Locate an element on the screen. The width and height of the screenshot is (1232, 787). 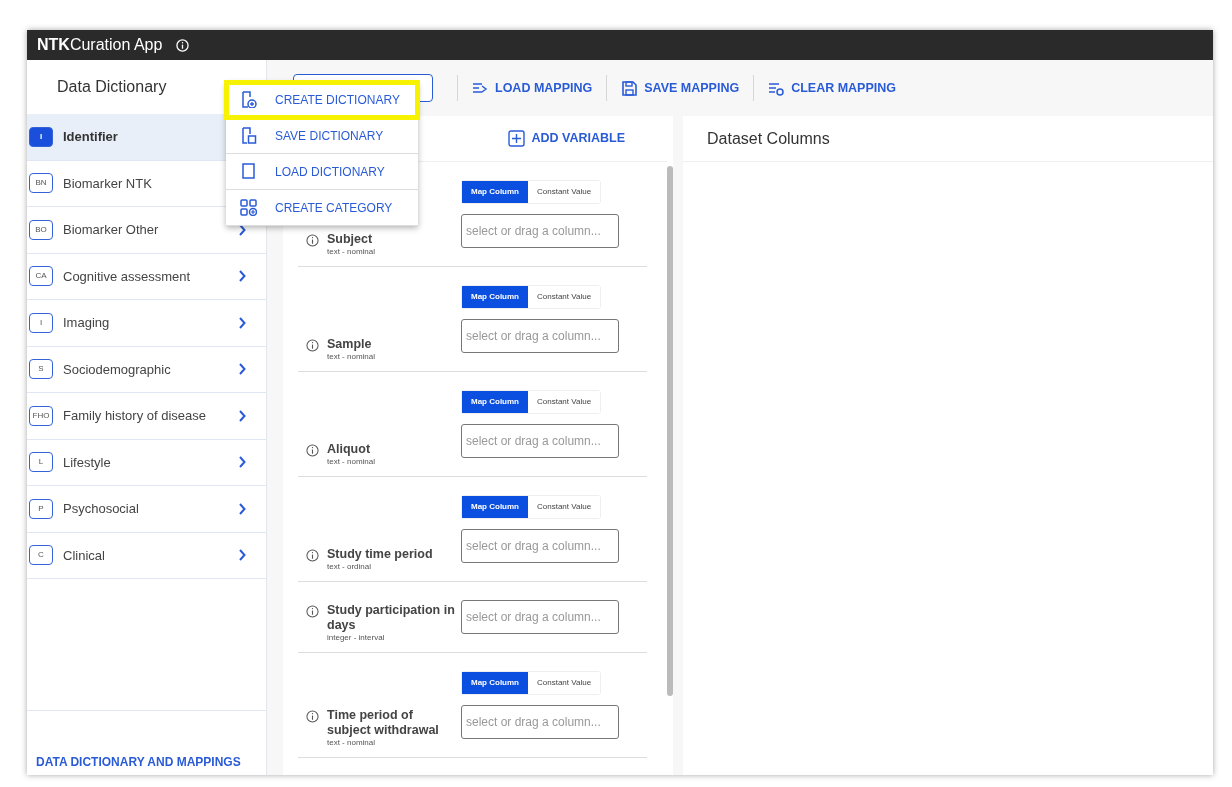
category-badge: P is located at coordinates (41, 508).